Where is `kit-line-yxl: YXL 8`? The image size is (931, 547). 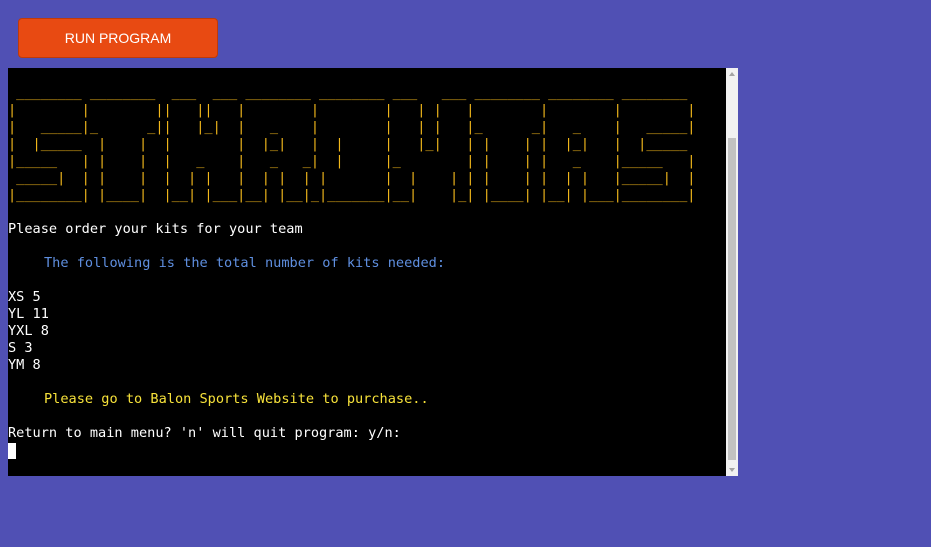 kit-line-yxl: YXL 8 is located at coordinates (28, 331).